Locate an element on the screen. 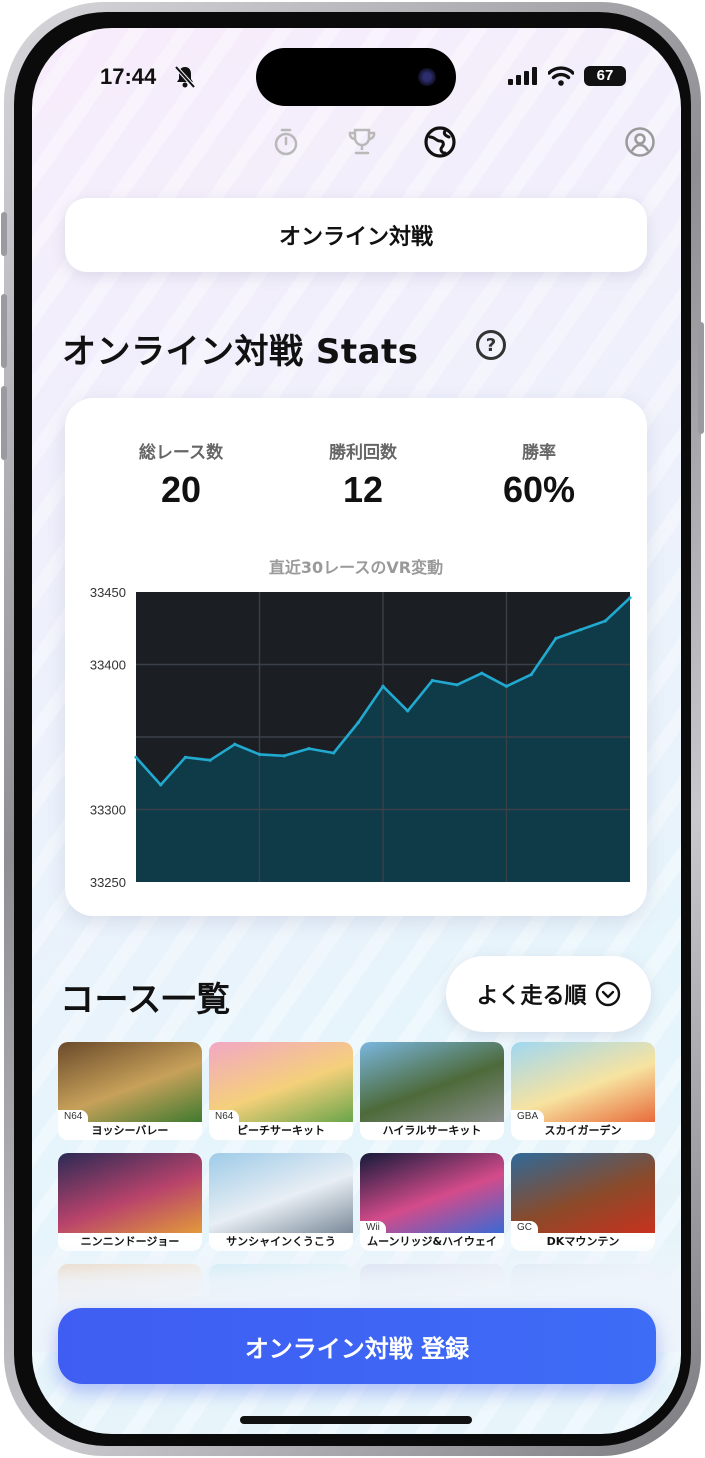  stat-label: 勝利回数 is located at coordinates (363, 453).